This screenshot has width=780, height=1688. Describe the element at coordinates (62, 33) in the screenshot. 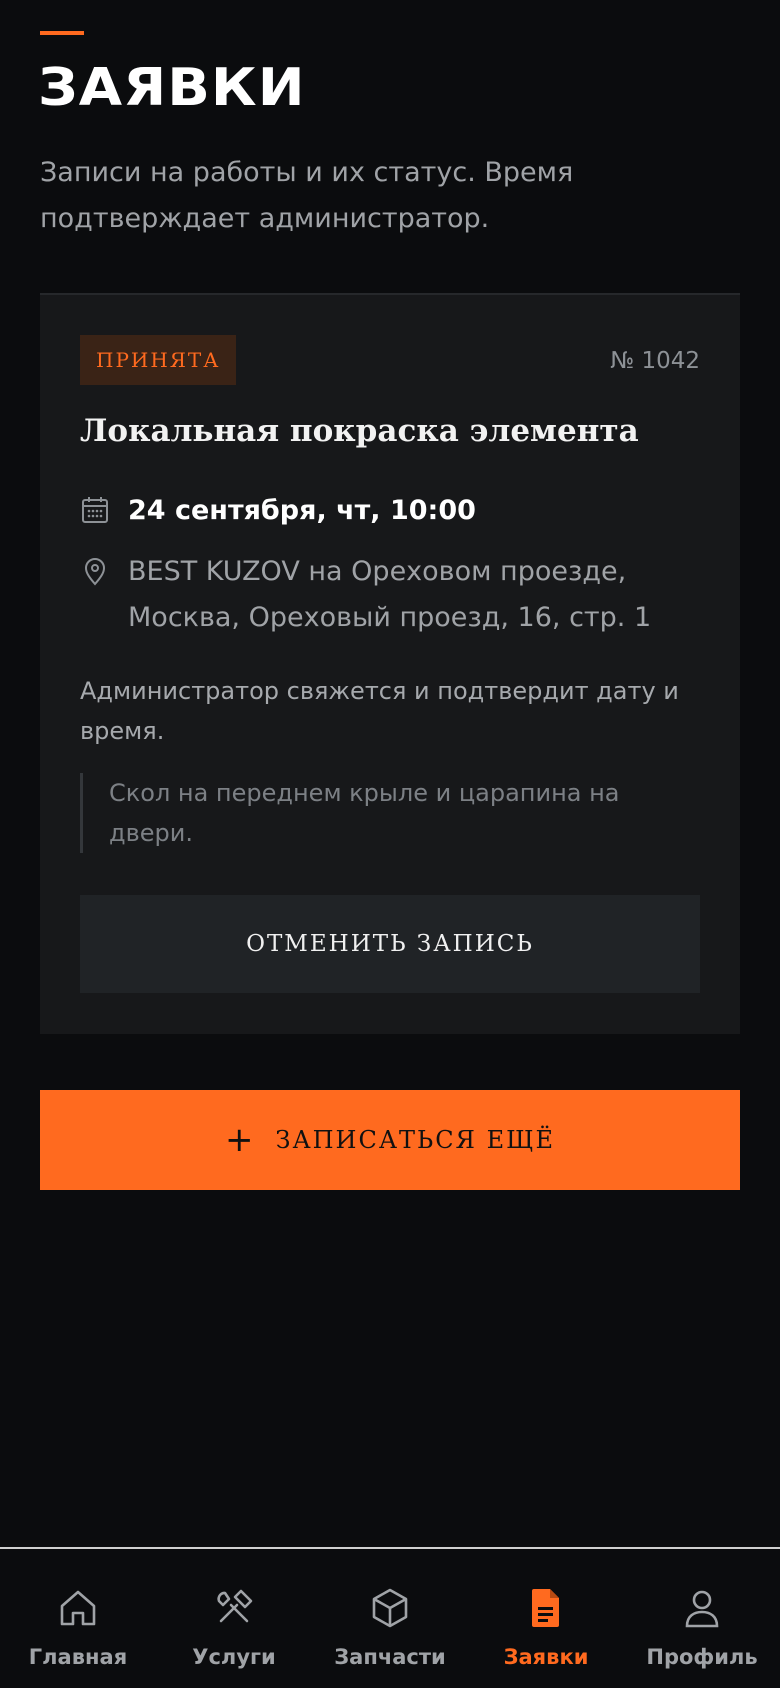

I see `title-accent-line` at that location.